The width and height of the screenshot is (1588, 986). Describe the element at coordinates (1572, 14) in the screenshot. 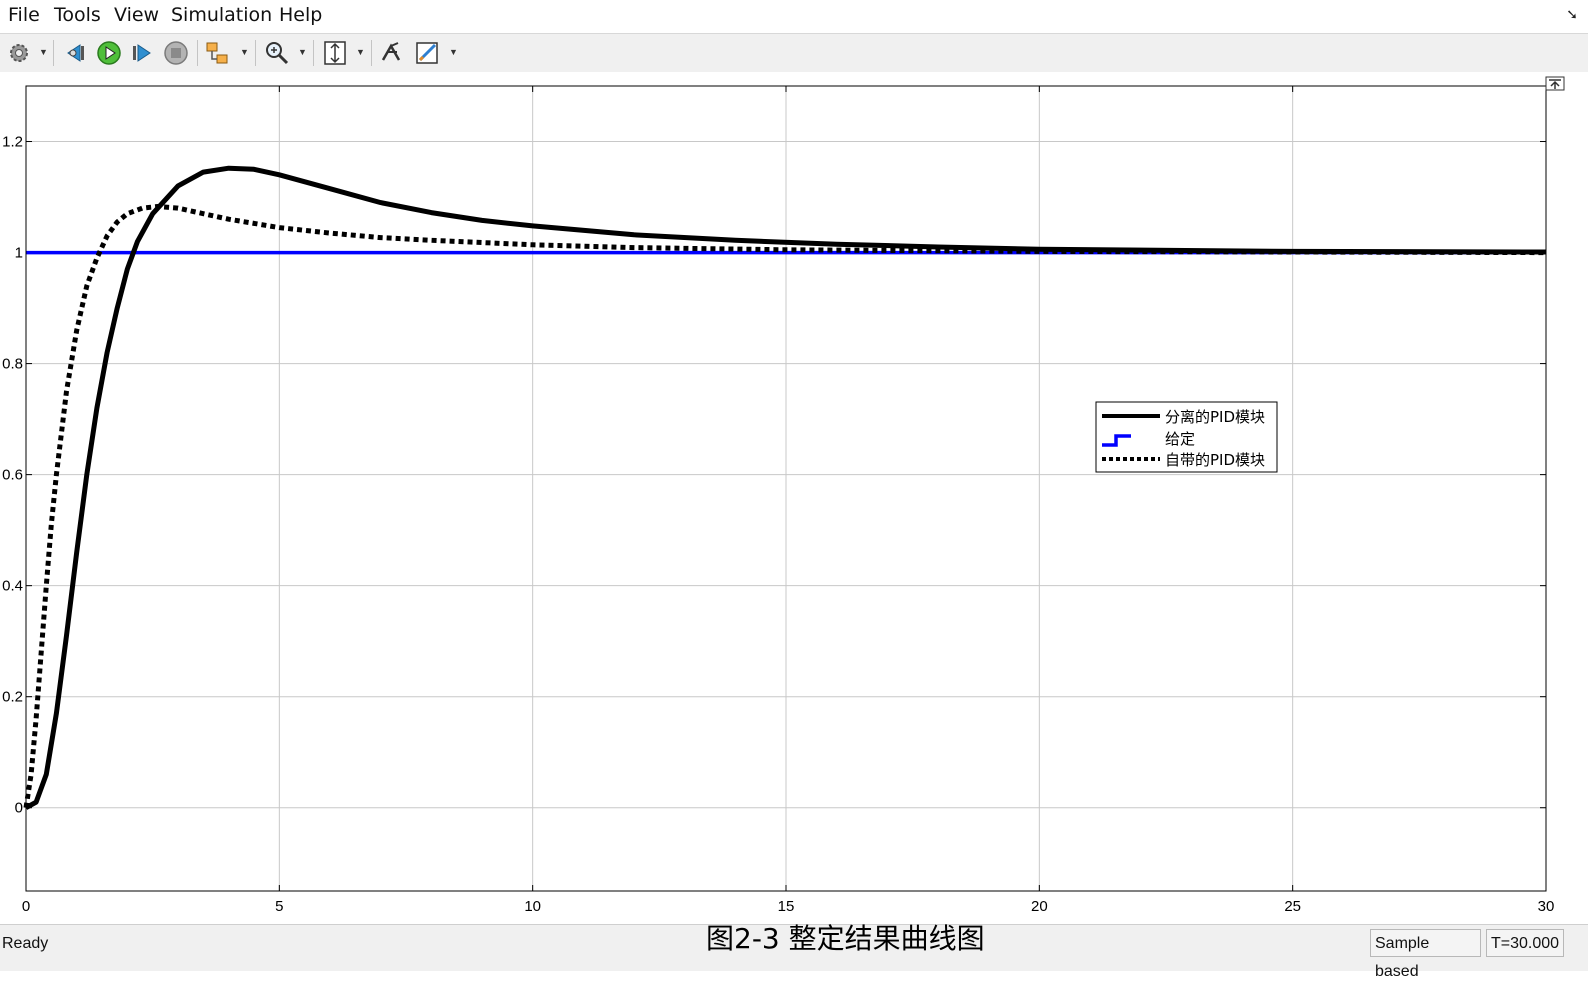

I see `dock-arrow-icon: ➘` at that location.